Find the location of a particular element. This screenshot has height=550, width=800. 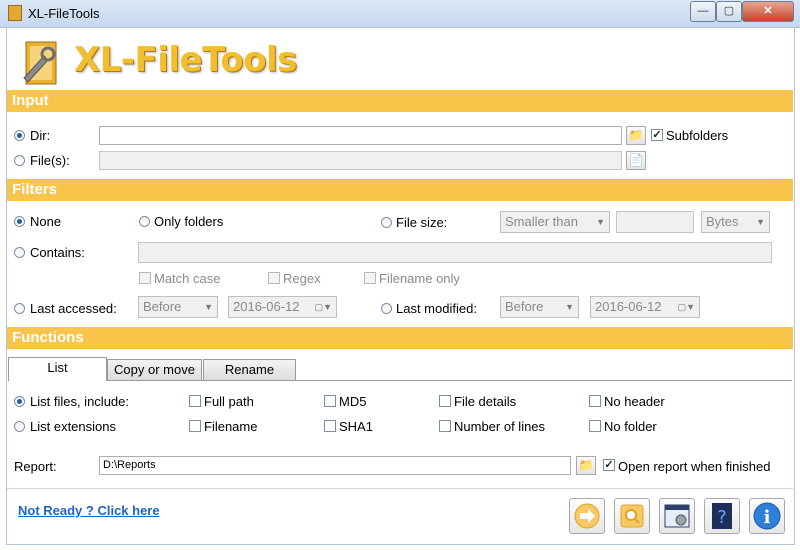

filter-none-radio is located at coordinates (19, 221).